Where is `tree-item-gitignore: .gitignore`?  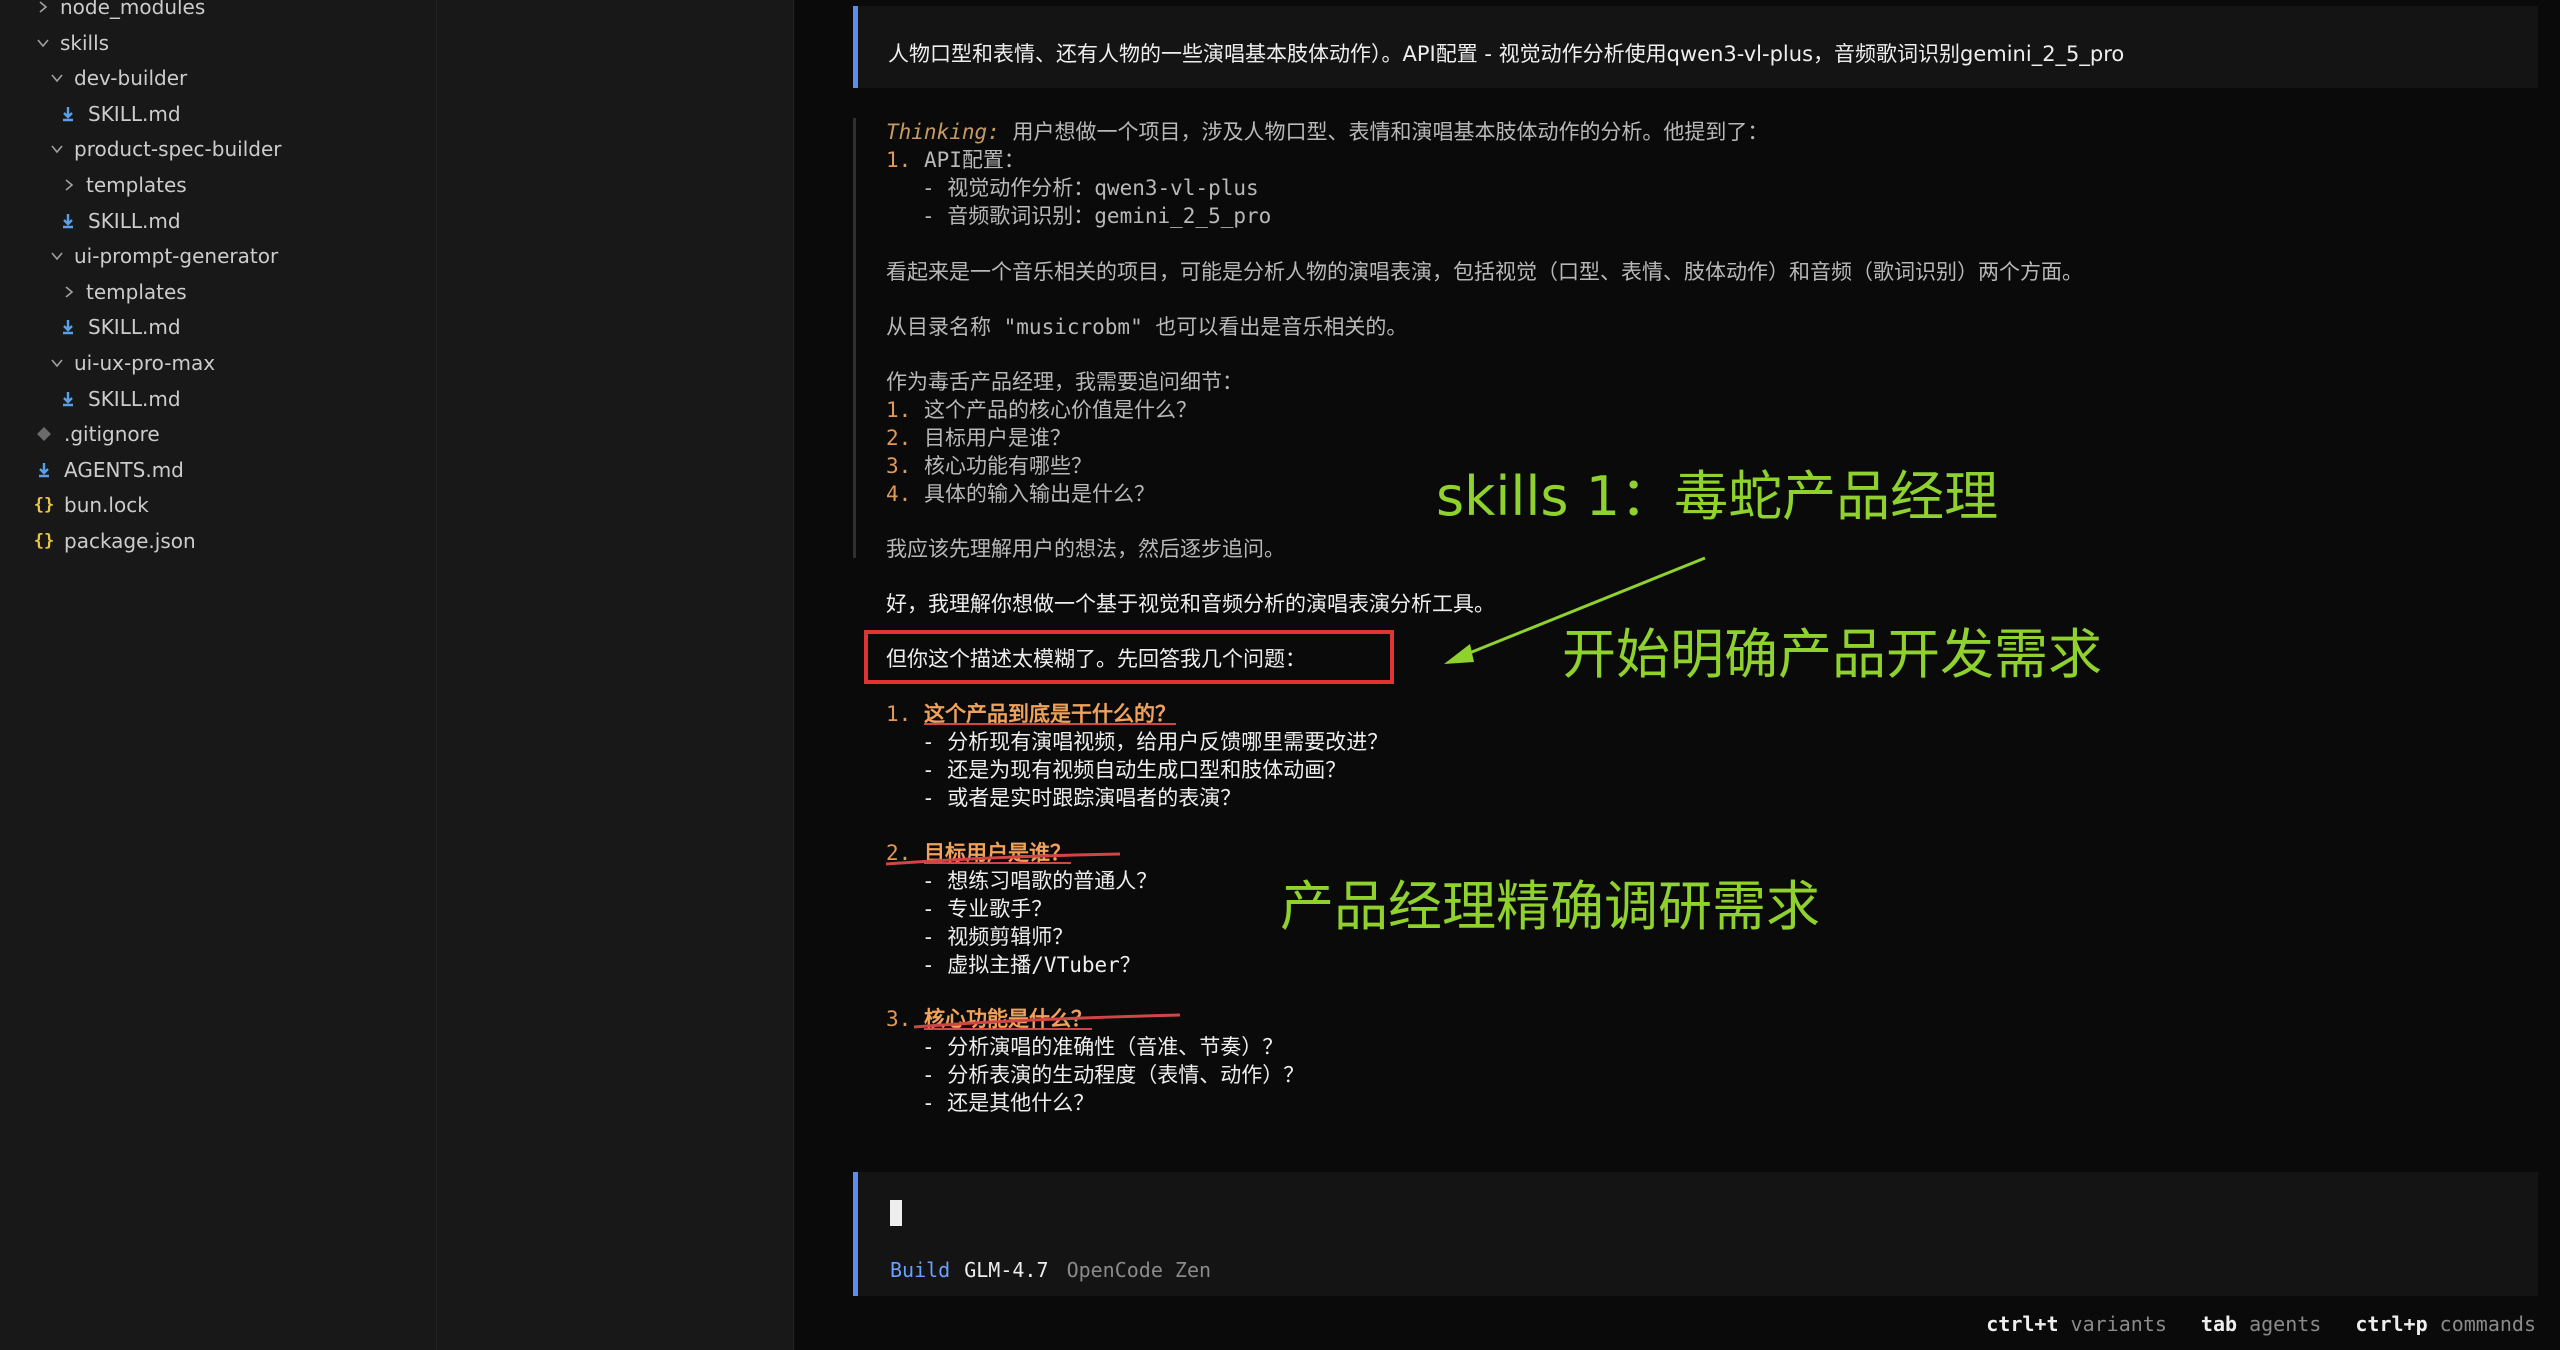
tree-item-gitignore: .gitignore is located at coordinates (98, 434).